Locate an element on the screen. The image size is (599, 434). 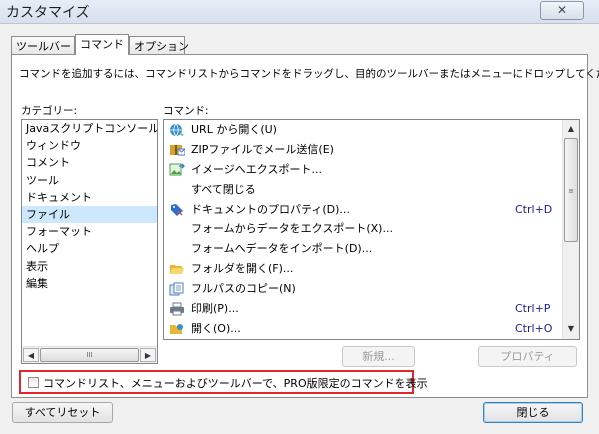
command-label: コマンド: is located at coordinates (186, 111).